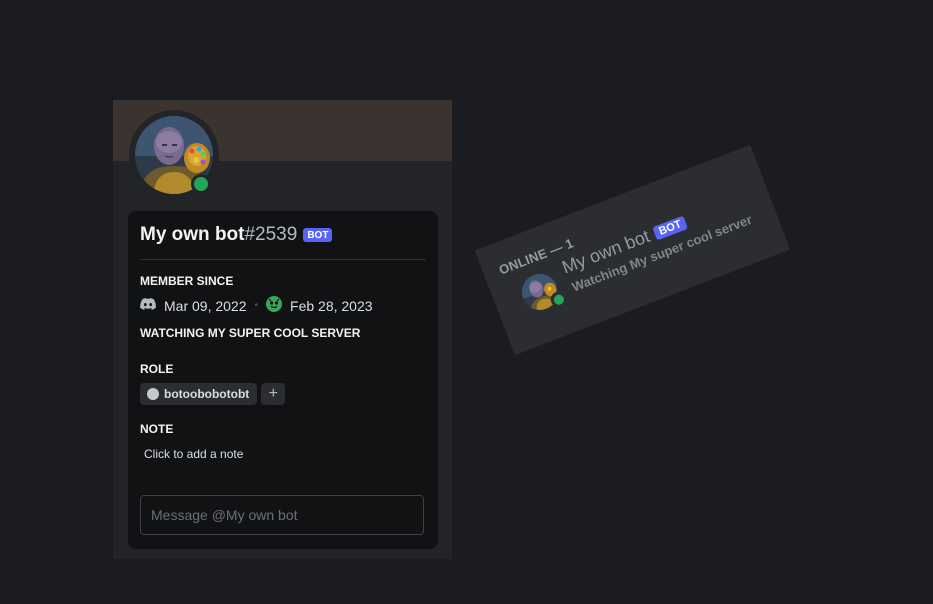 This screenshot has height=604, width=933. What do you see at coordinates (192, 235) in the screenshot?
I see `profile-username: My own bot` at bounding box center [192, 235].